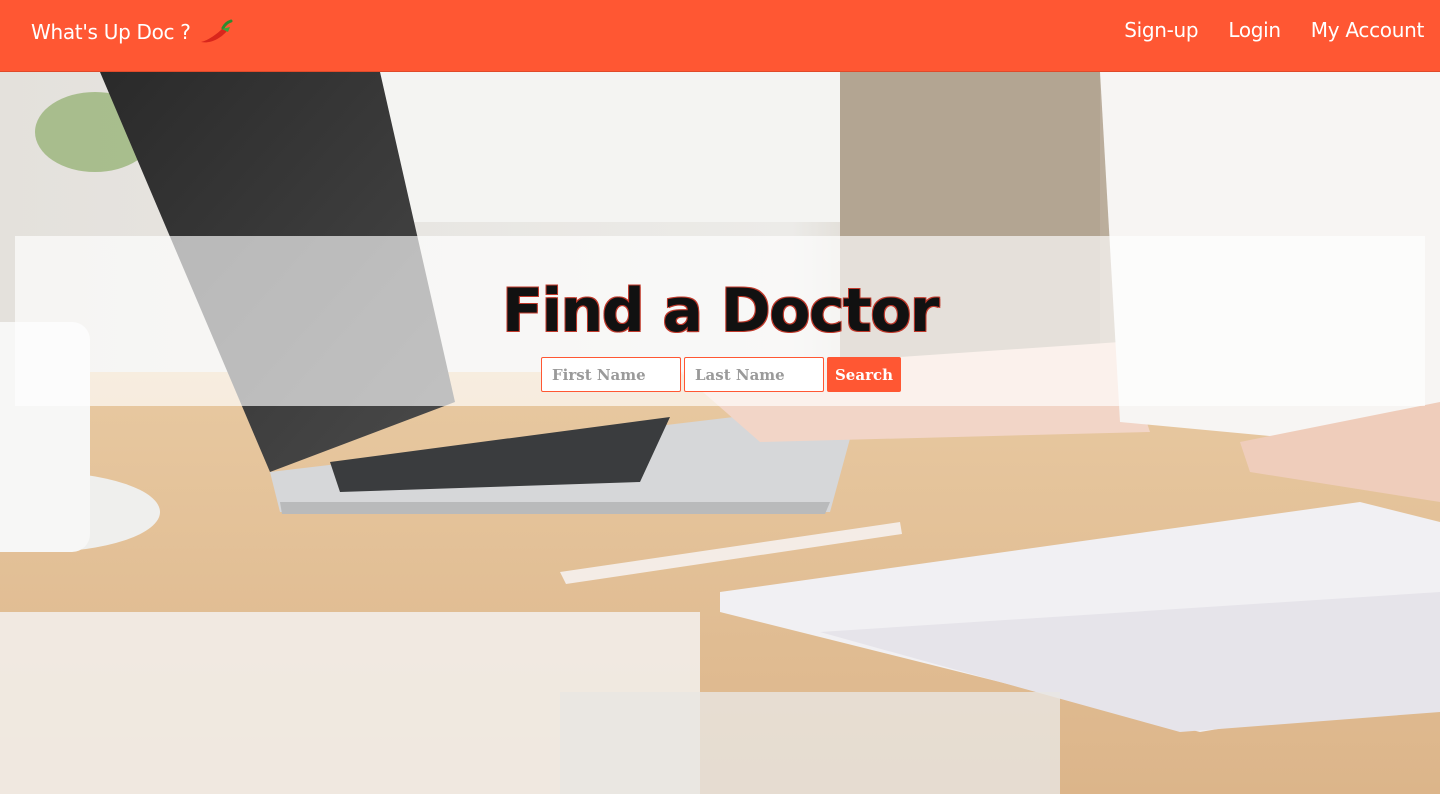  I want to click on brand-link: What's Up Doc ?, so click(134, 32).